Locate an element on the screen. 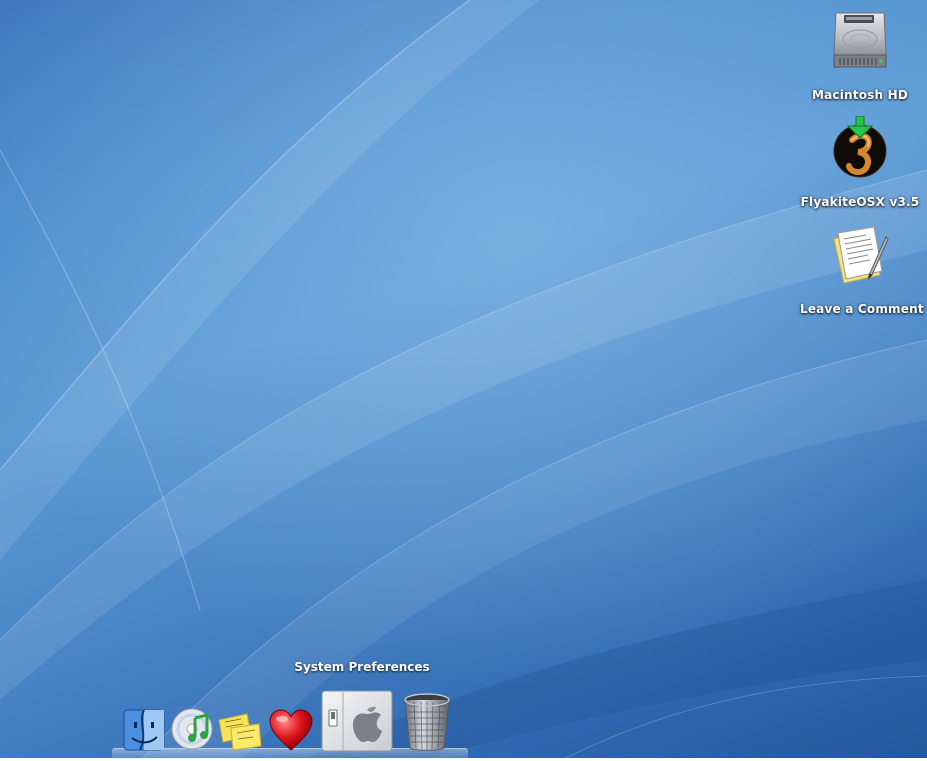 Image resolution: width=927 pixels, height=761 pixels. system-preferences-icon is located at coordinates (357, 721).